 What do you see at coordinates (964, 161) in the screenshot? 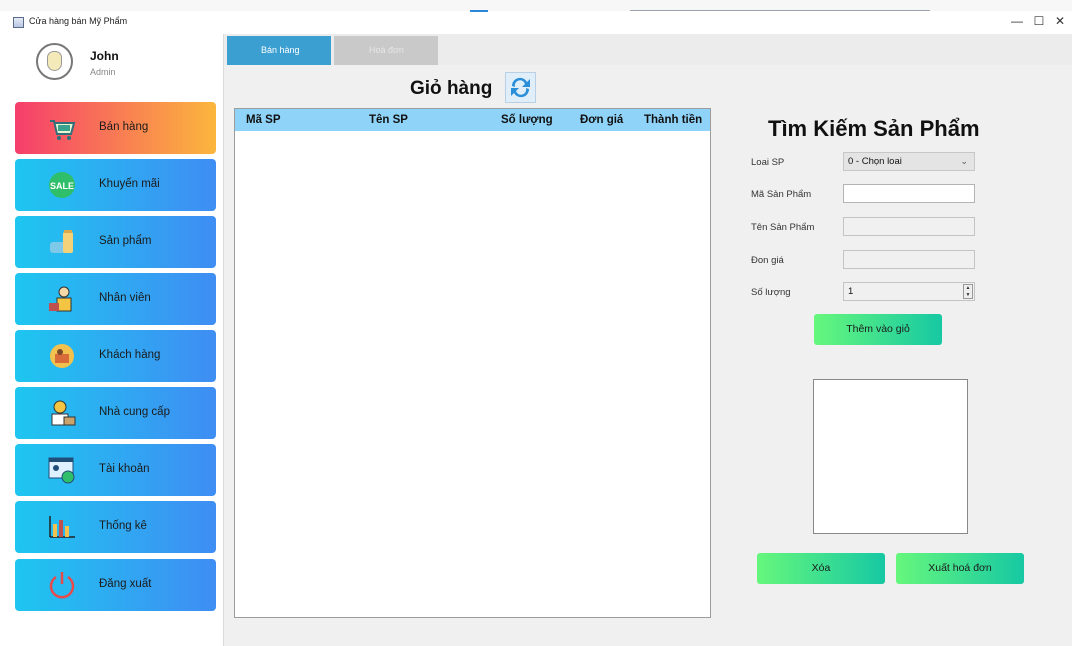
I see `chevron-down-icon: ⌄` at bounding box center [964, 161].